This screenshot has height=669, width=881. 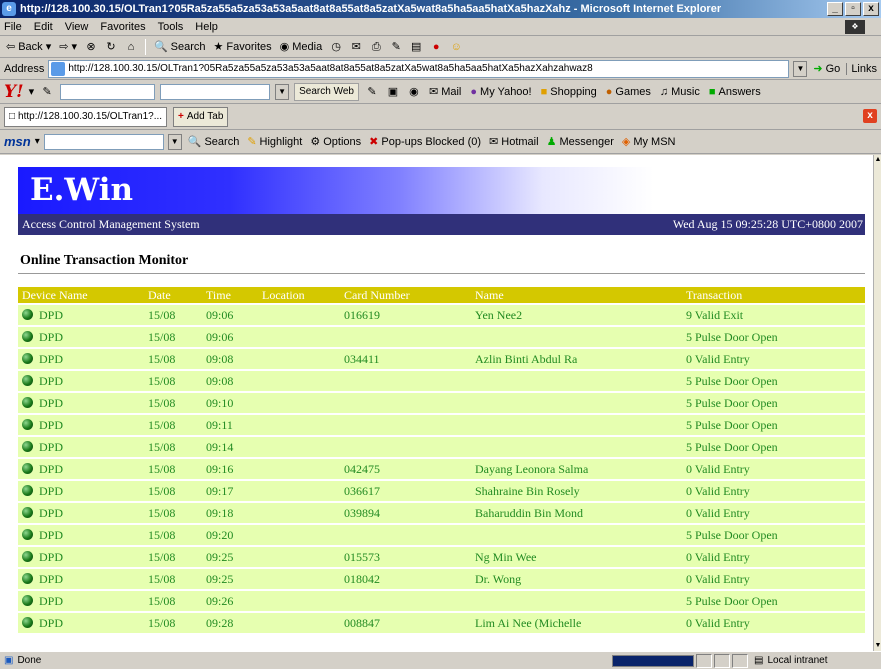 What do you see at coordinates (336, 47) in the screenshot?
I see `history-icon: ◷` at bounding box center [336, 47].